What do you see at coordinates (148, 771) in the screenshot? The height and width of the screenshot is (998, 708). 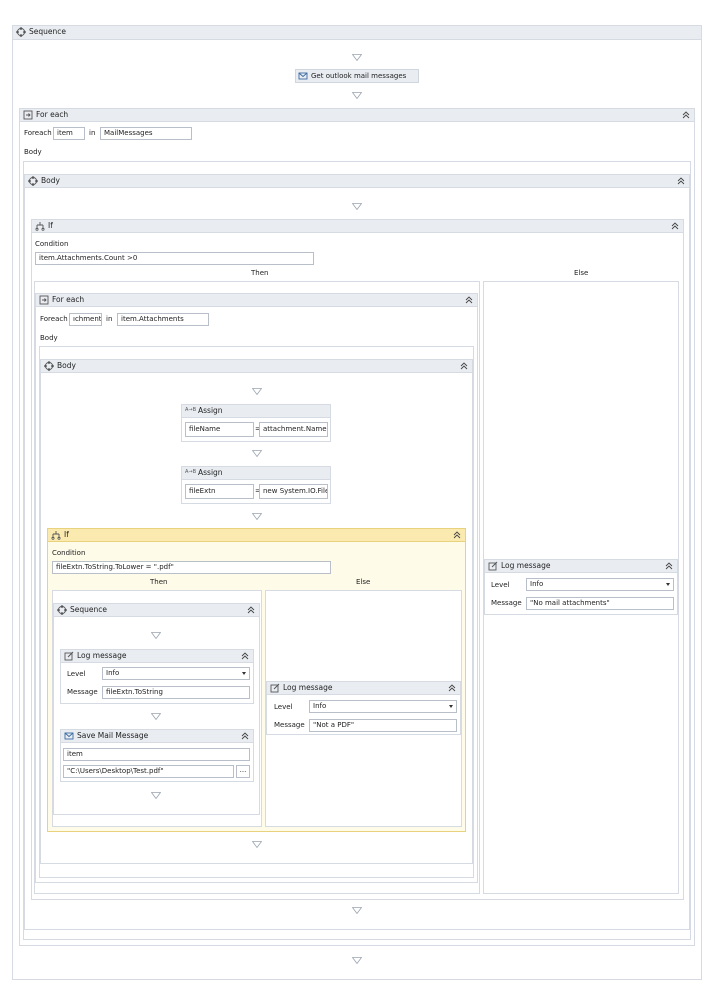 I see `file-path-field: "C:\Users\Desktop\Test.pdf"` at bounding box center [148, 771].